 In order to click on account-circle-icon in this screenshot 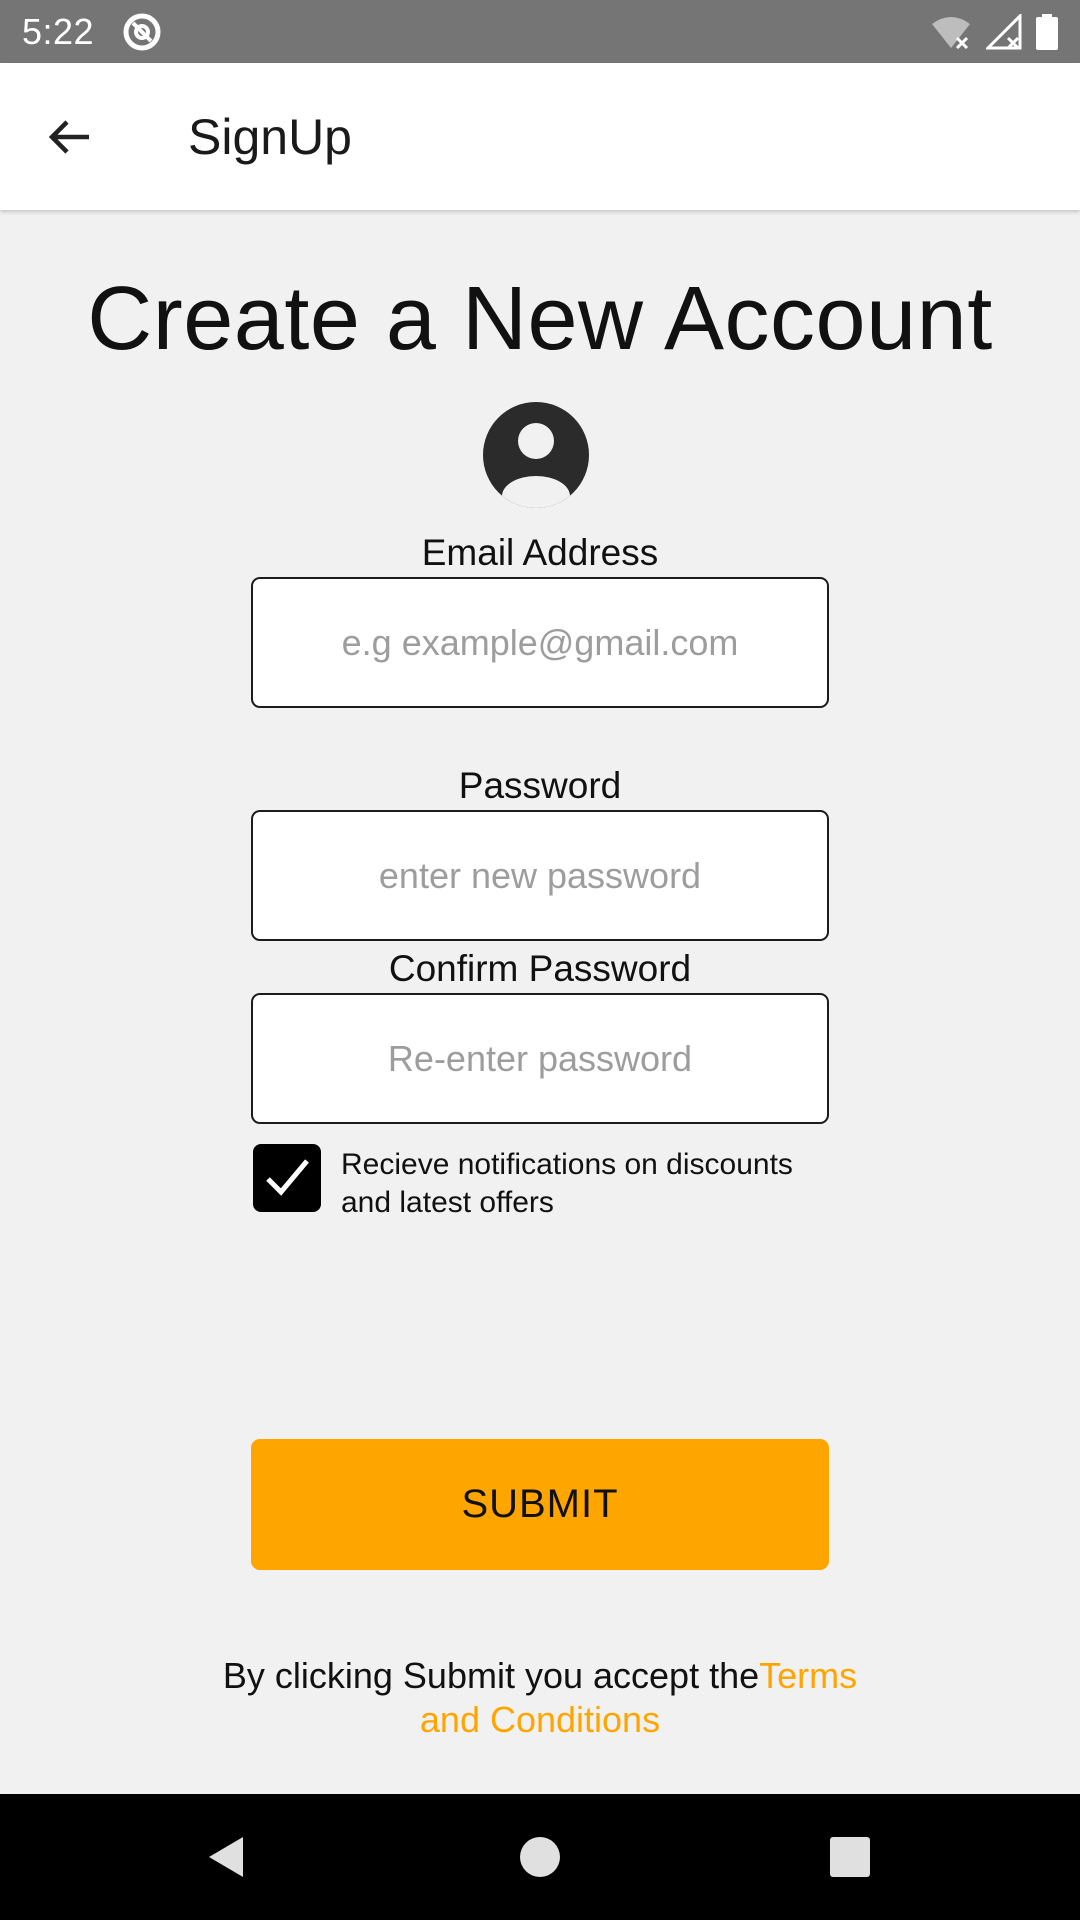, I will do `click(536, 455)`.